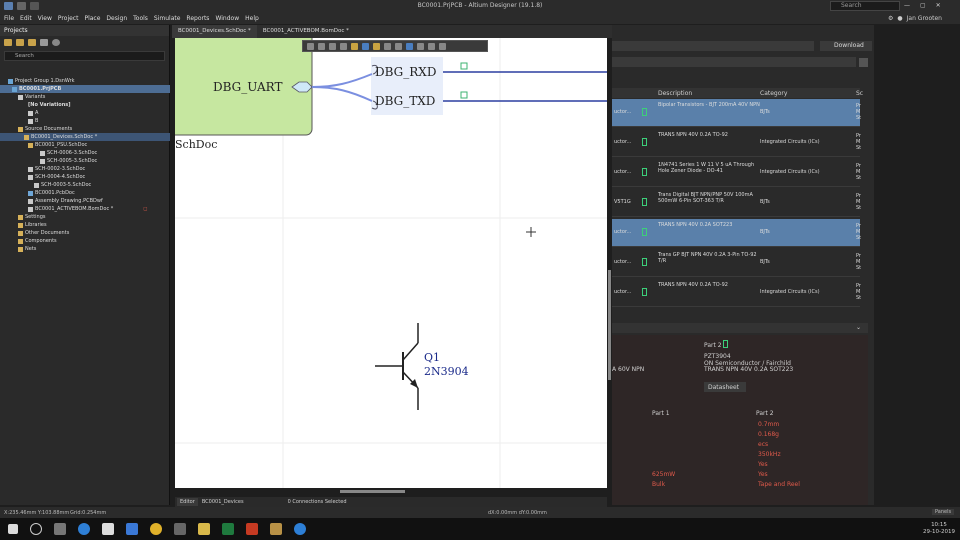 The image size is (960, 540). I want to click on header-description: Description, so click(675, 93).